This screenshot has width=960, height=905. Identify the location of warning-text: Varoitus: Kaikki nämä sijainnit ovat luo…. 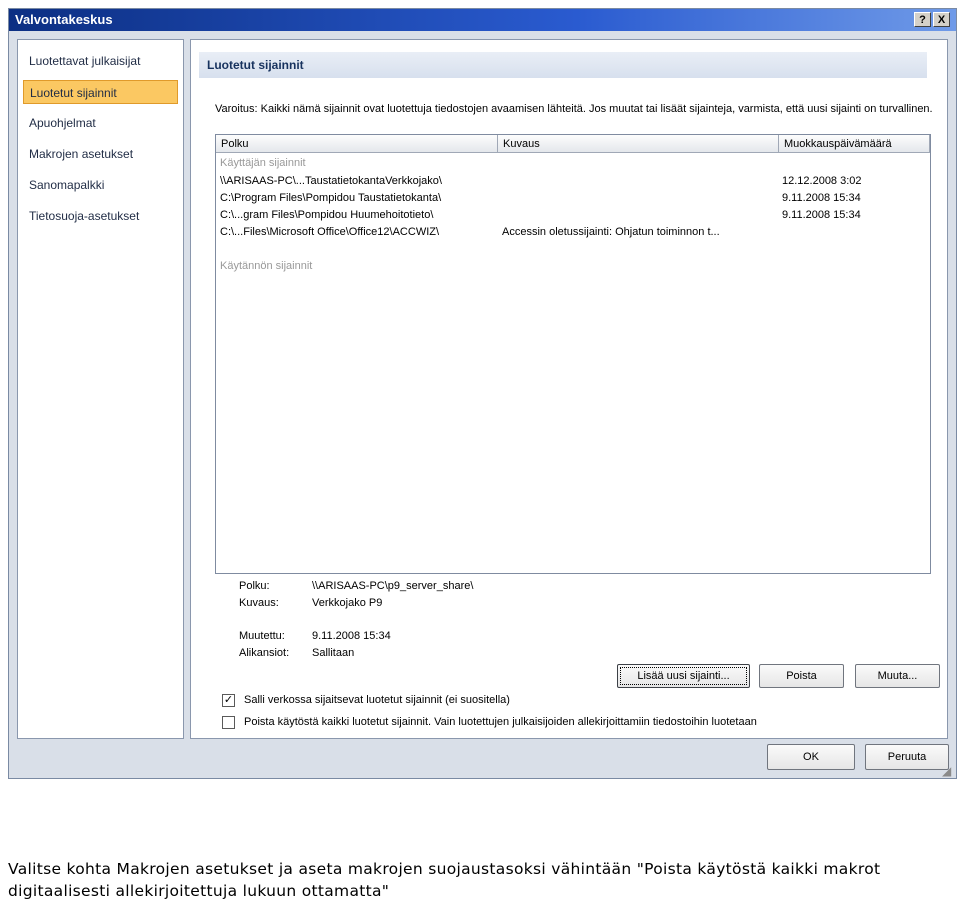
(574, 109).